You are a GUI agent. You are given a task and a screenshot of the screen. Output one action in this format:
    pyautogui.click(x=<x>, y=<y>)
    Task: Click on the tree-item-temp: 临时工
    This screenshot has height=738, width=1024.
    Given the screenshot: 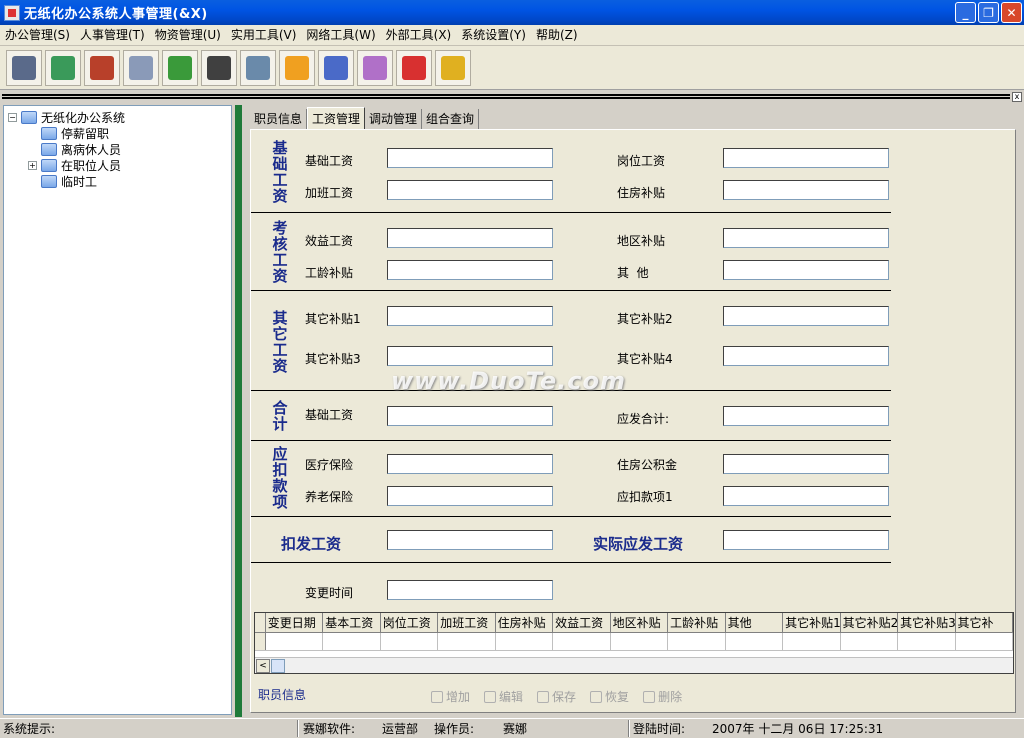 What is the action you would take?
    pyautogui.click(x=69, y=181)
    